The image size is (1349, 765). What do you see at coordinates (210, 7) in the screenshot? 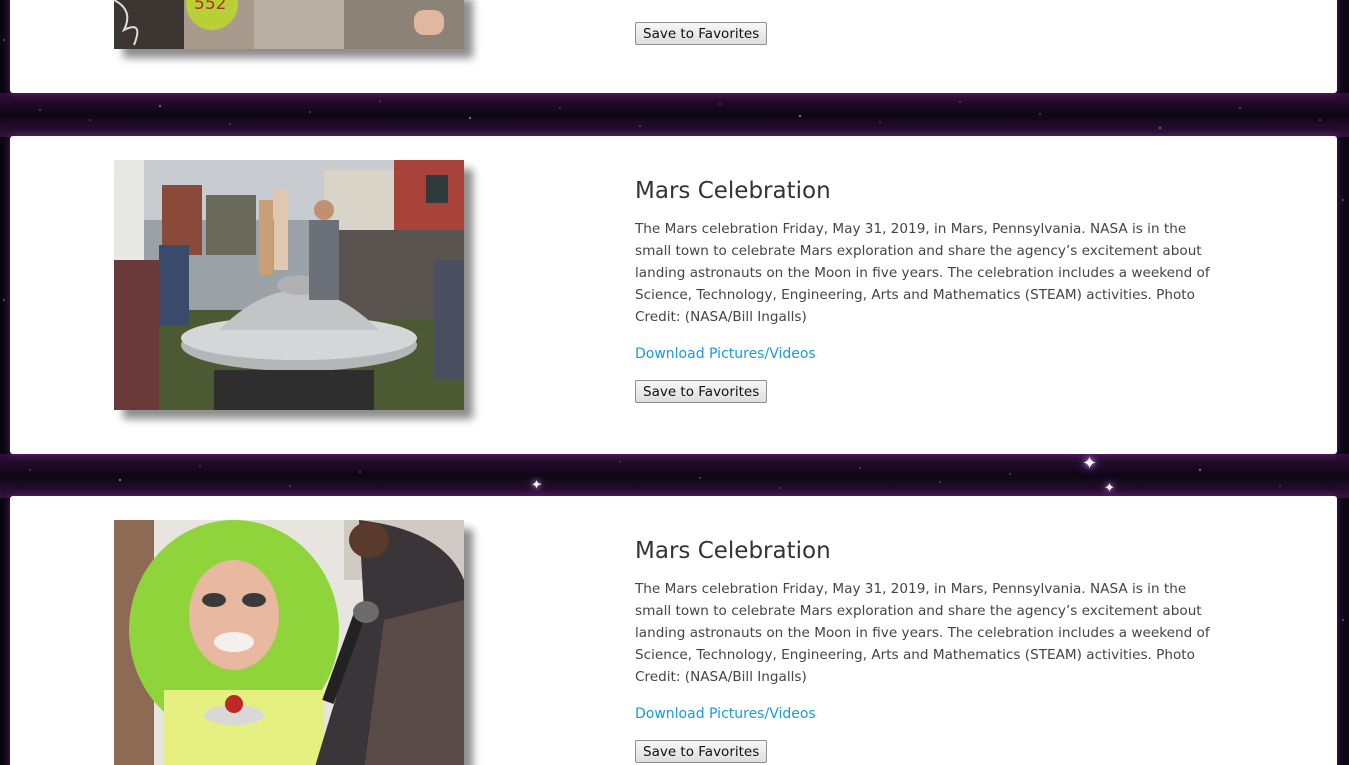
I see `photo-badge-number: 552` at bounding box center [210, 7].